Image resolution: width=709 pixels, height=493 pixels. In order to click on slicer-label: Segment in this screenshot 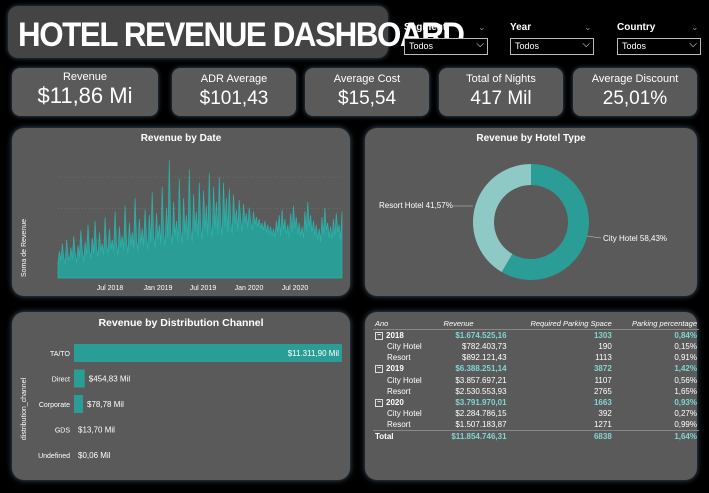, I will do `click(425, 27)`.